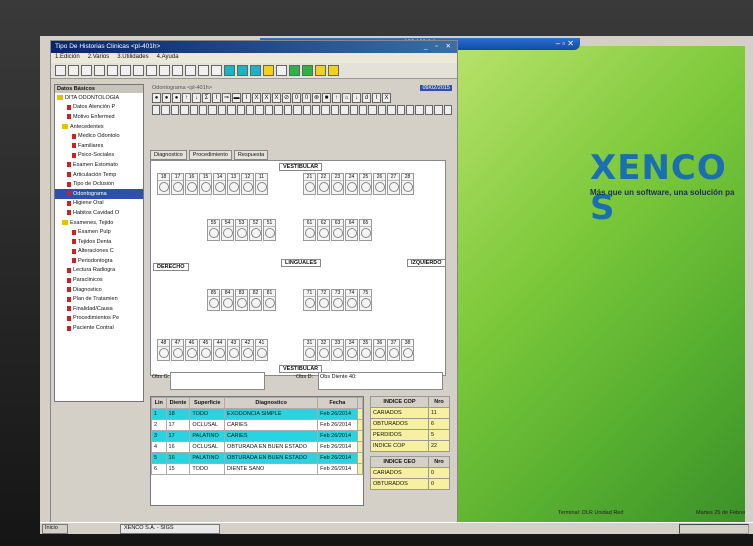 The height and width of the screenshot is (546, 753). Describe the element at coordinates (55, 529) in the screenshot. I see `start-button: Inicio` at that location.